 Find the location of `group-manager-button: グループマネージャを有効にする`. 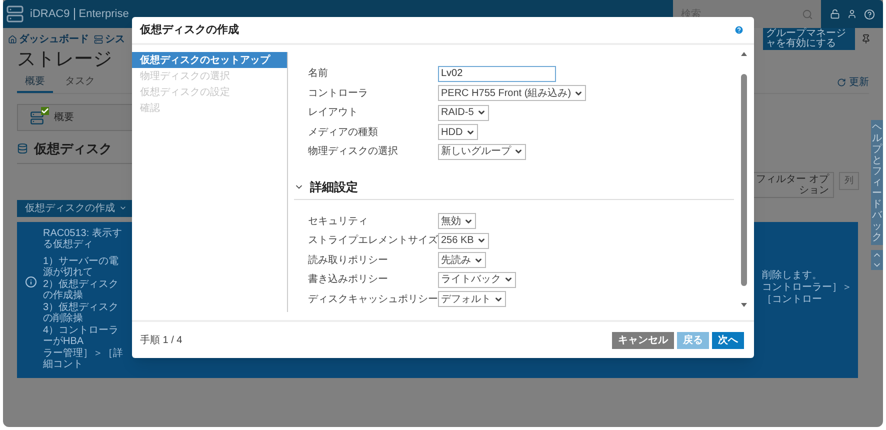

group-manager-button: グループマネージャを有効にする is located at coordinates (809, 39).